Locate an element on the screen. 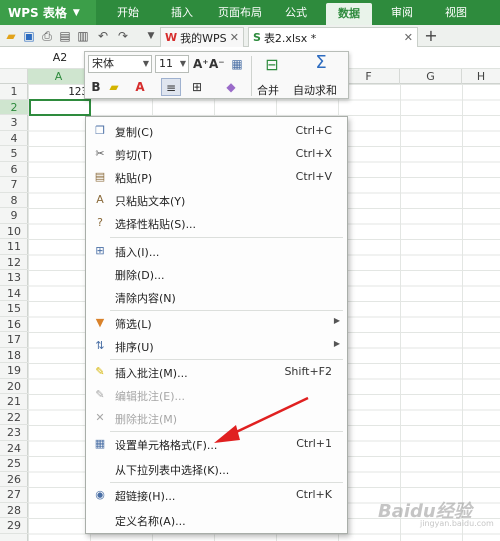 This screenshot has height=541, width=500. row-header: 24 is located at coordinates (14, 448).